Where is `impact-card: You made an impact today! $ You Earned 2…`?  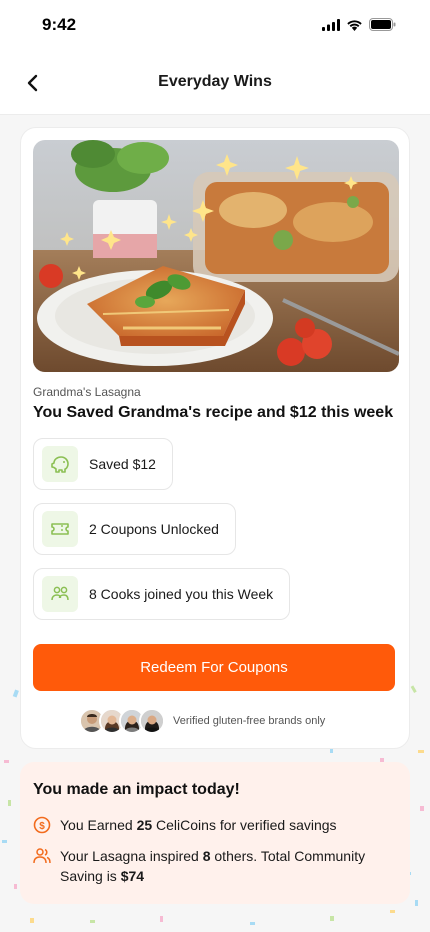
impact-card: You made an impact today! $ You Earned 2… is located at coordinates (215, 833).